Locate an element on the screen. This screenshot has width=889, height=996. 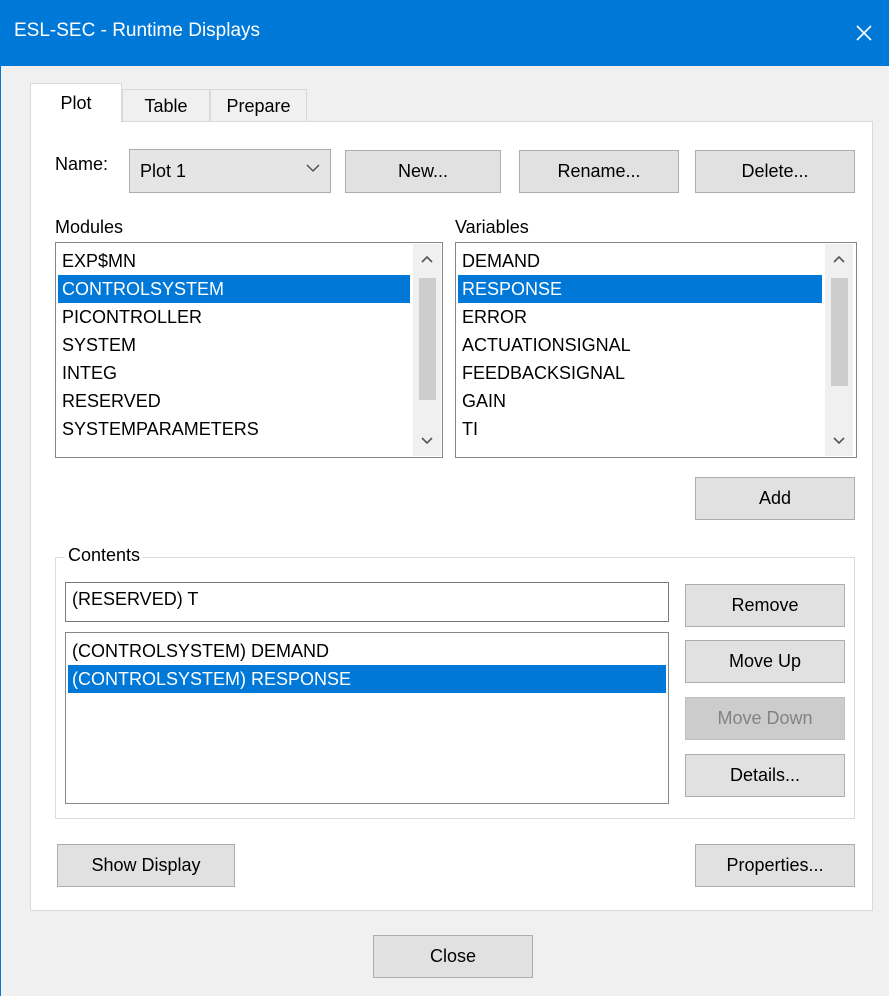
x-variable-value: (RESERVED) T is located at coordinates (135, 599).